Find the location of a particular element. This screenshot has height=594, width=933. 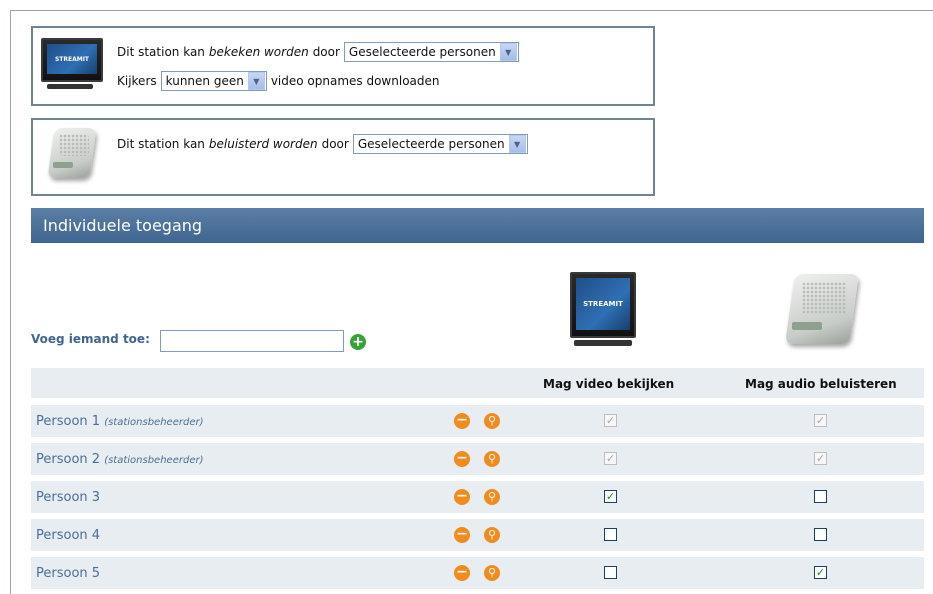

audio-line1-suffix: door is located at coordinates (335, 144).